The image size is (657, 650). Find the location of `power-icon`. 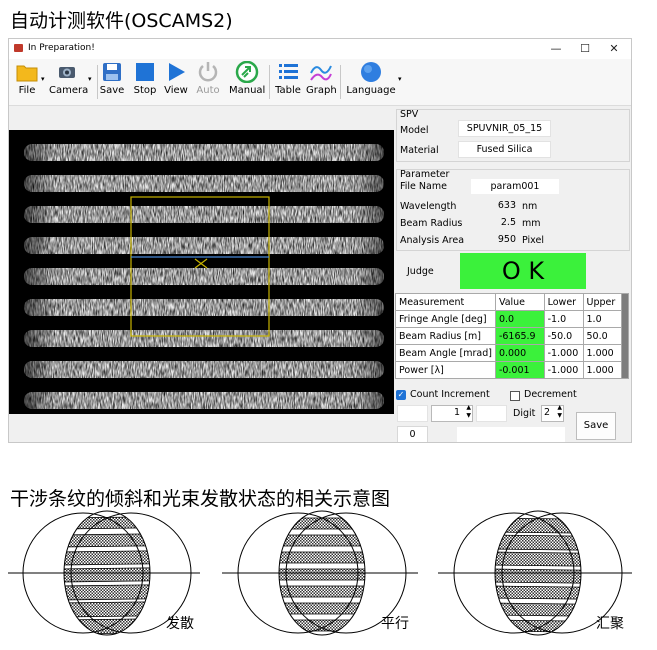

power-icon is located at coordinates (208, 72).